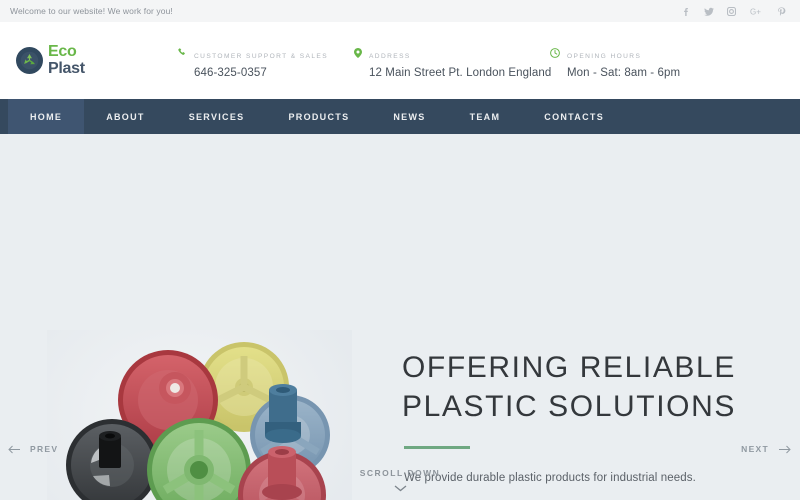  Describe the element at coordinates (555, 52) in the screenshot. I see `clock-icon` at that location.